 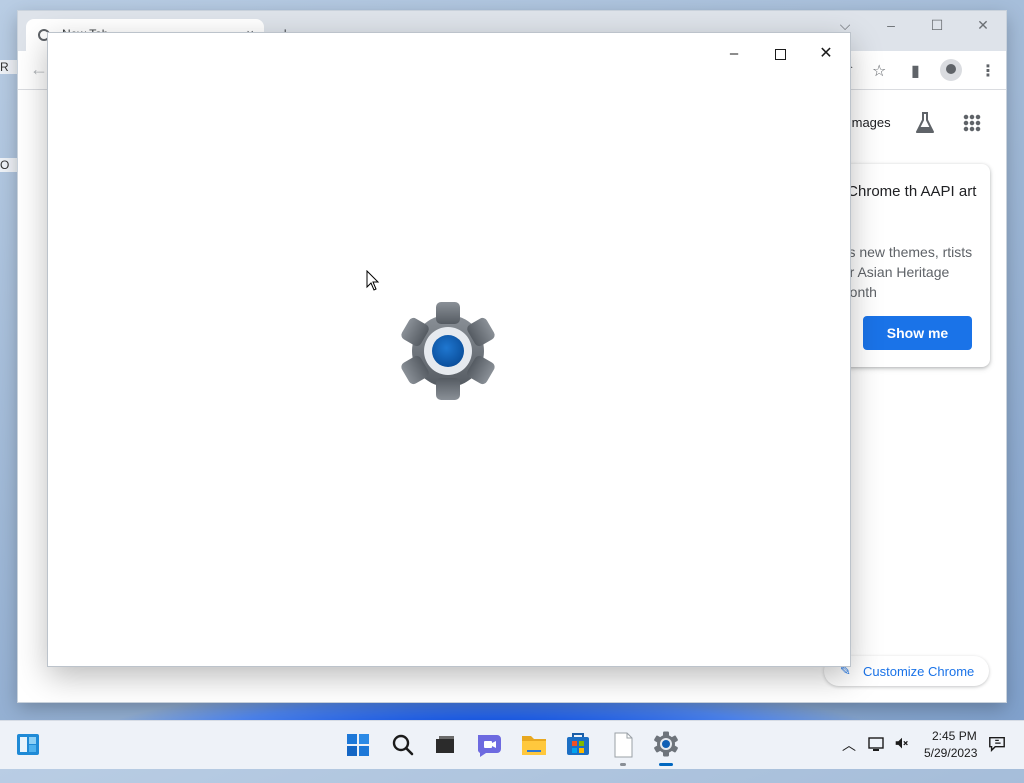 I want to click on desktop-icon-fragment: O, so click(x=9, y=165).